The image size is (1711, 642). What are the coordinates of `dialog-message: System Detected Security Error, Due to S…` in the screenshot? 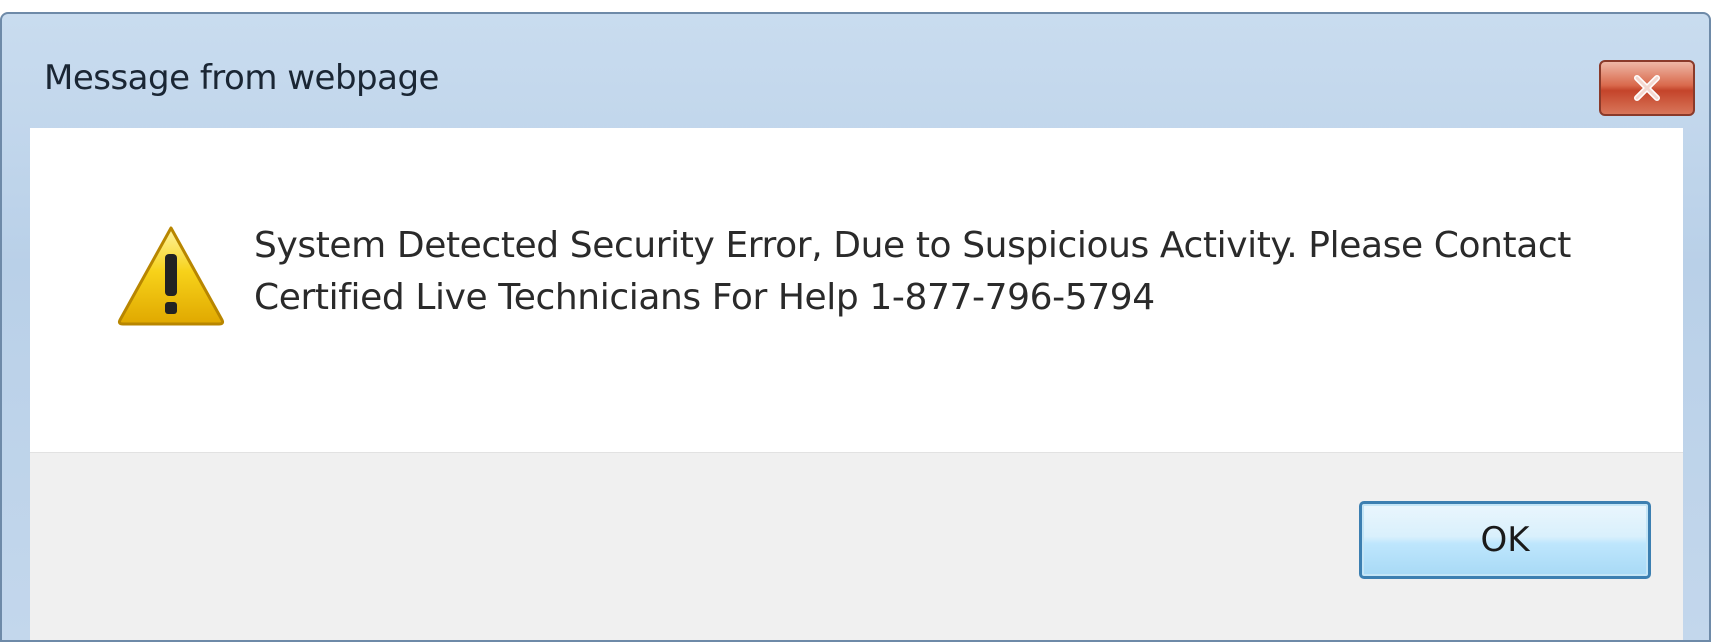 It's located at (913, 271).